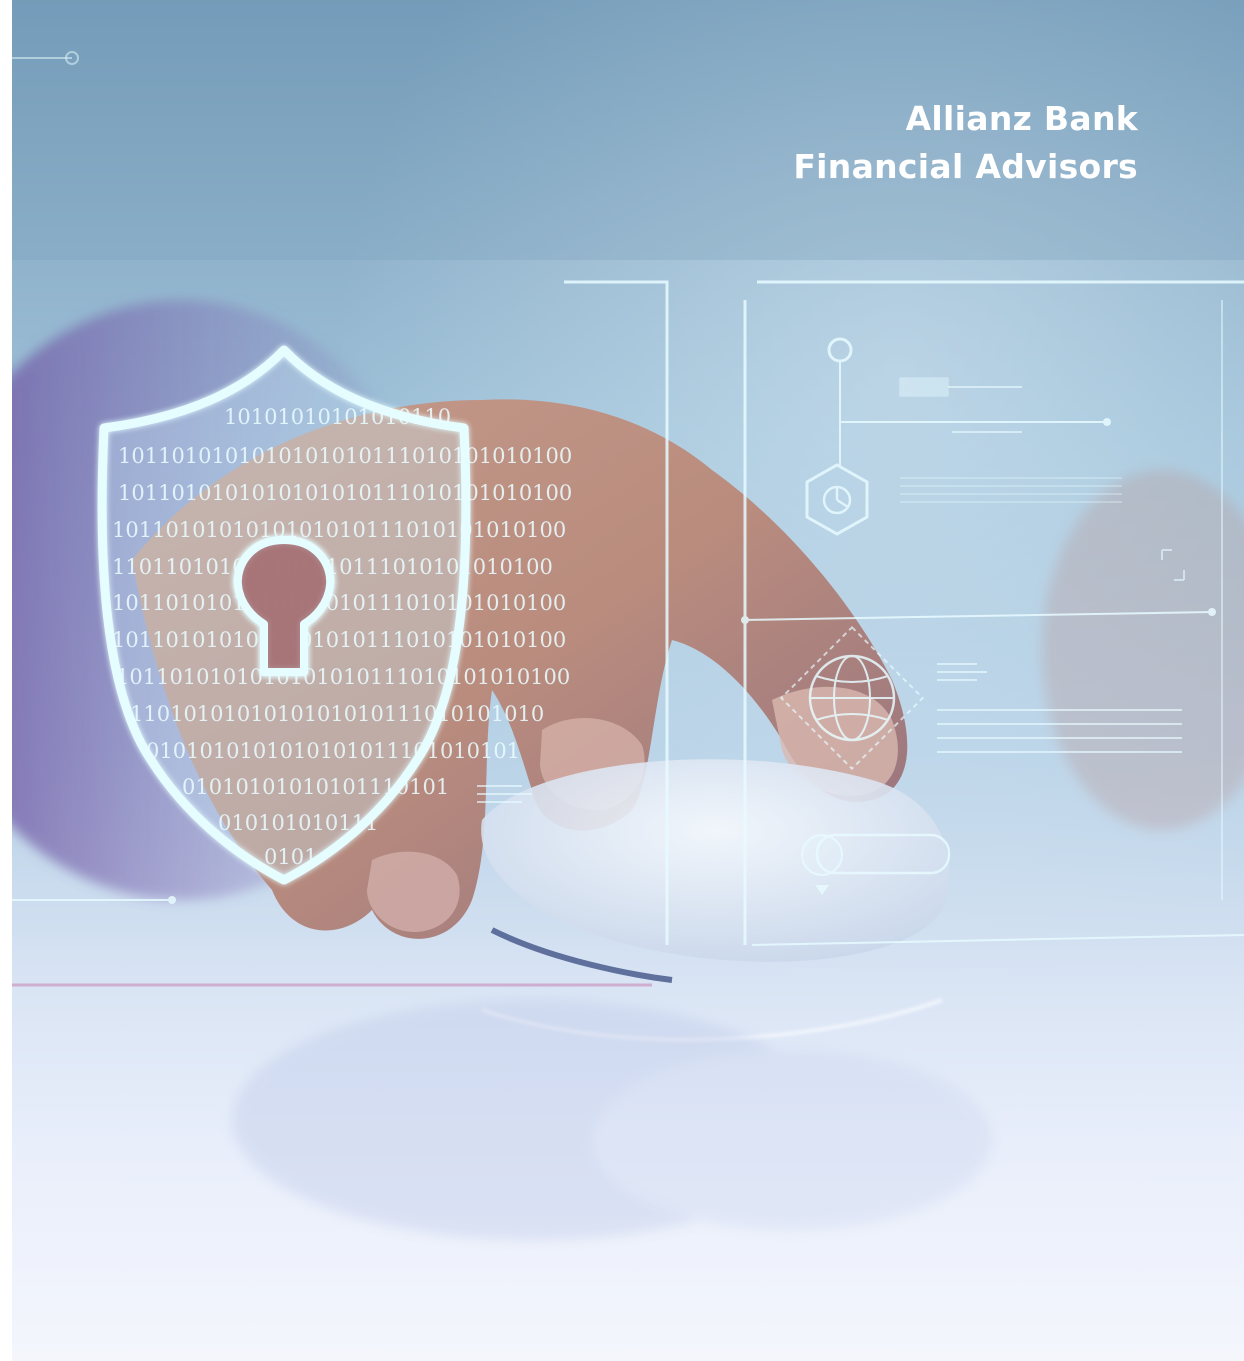 This screenshot has width=1244, height=1361. What do you see at coordinates (965, 143) in the screenshot?
I see `brand-title: Allianz Bank Financial Advisors` at bounding box center [965, 143].